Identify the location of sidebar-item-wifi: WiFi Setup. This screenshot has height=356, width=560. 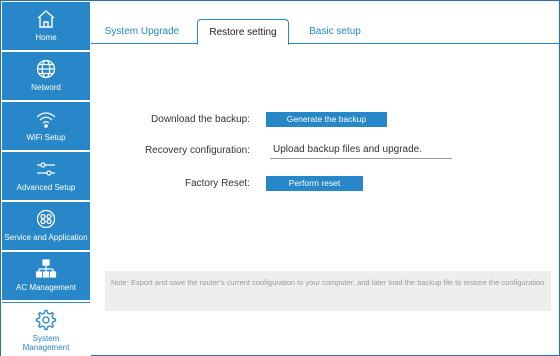
(46, 126).